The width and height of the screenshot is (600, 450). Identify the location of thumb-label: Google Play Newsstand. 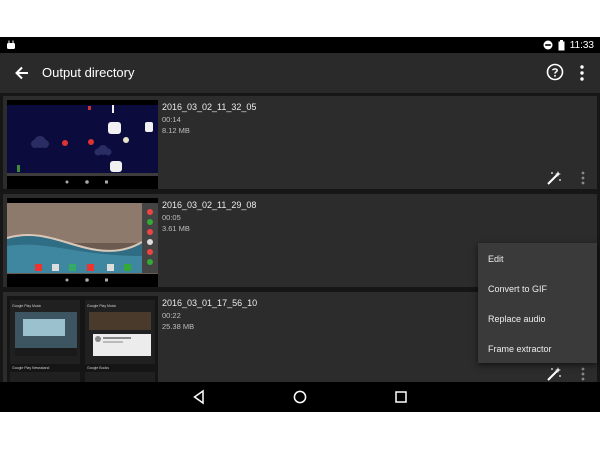
(30, 368).